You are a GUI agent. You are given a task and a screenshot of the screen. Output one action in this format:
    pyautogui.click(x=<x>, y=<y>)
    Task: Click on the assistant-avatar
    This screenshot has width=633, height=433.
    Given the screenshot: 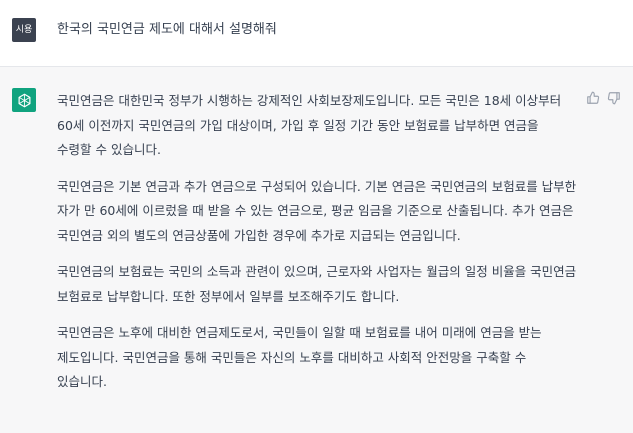 What is the action you would take?
    pyautogui.click(x=24, y=100)
    